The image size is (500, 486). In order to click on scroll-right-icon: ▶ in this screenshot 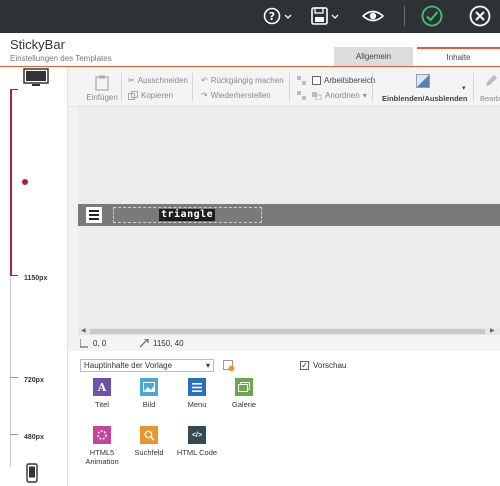, I will do `click(492, 331)`.